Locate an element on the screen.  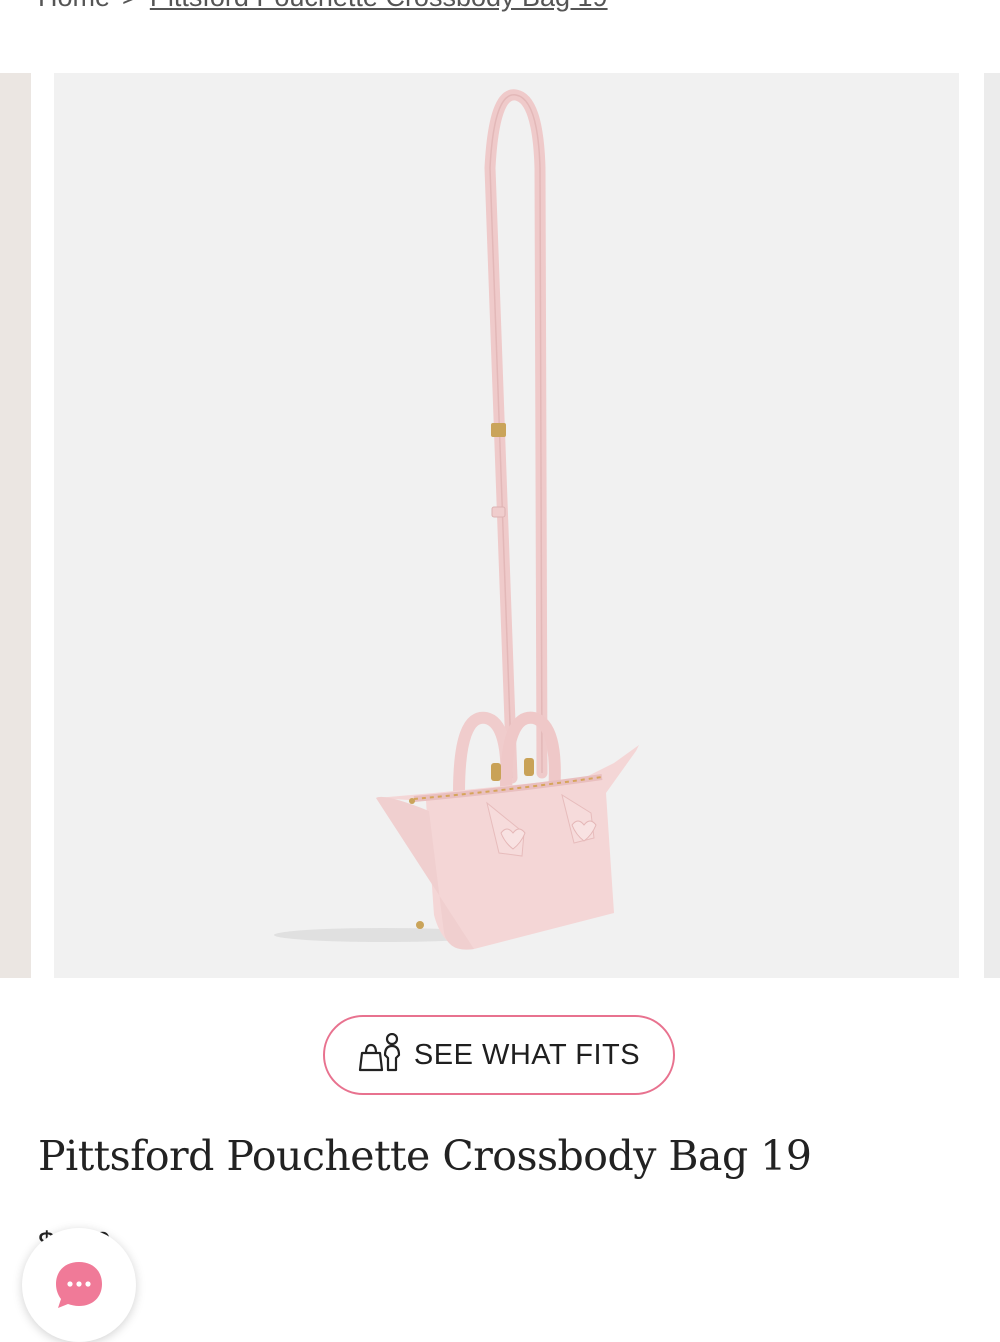
breadcrumb-current-link: Pittsford Pouchette Crossbody Bag 19 is located at coordinates (379, 6).